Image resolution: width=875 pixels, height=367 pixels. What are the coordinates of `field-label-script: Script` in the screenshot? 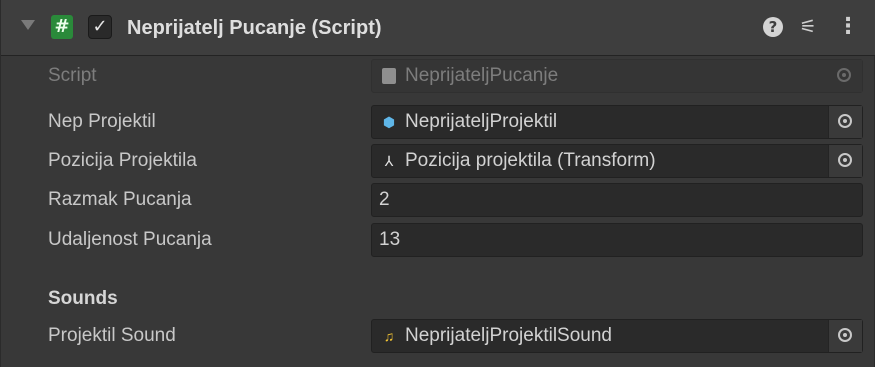 It's located at (72, 75).